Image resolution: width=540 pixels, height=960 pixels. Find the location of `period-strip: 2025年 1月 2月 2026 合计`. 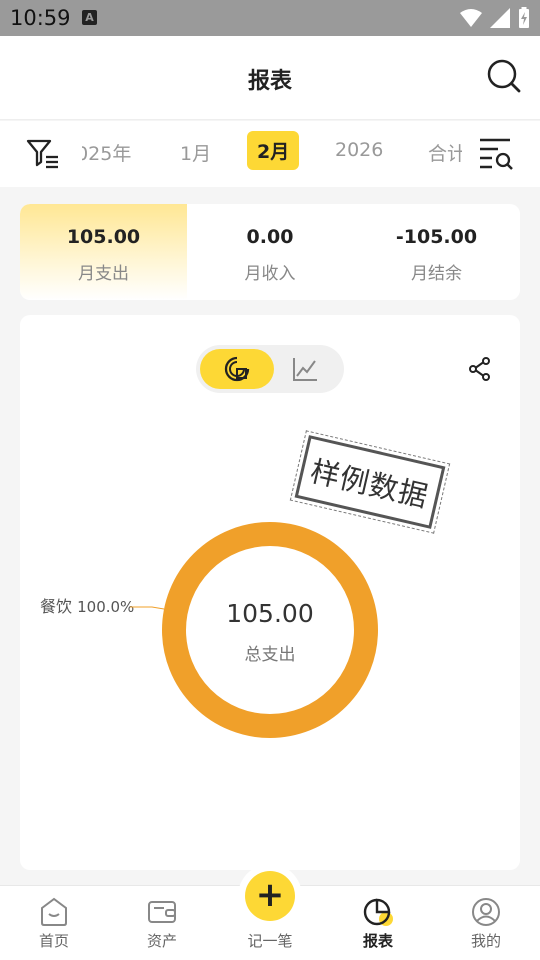

period-strip: 2025年 1月 2月 2026 合计 is located at coordinates (272, 154).